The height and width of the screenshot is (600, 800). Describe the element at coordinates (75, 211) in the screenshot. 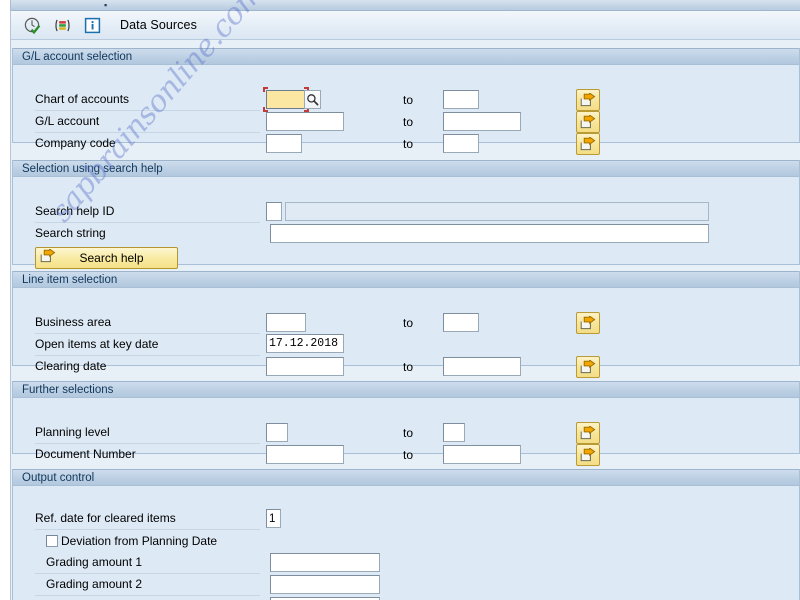

I see `label-search-help-id: Search help ID` at that location.